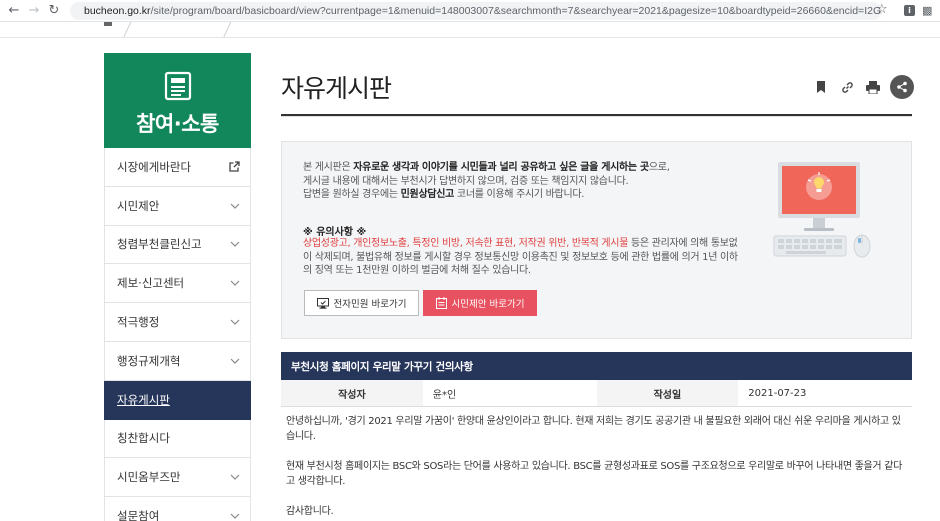 The height and width of the screenshot is (521, 940). I want to click on minwon-shortcut-label: 전자민원 바로가기, so click(370, 304).